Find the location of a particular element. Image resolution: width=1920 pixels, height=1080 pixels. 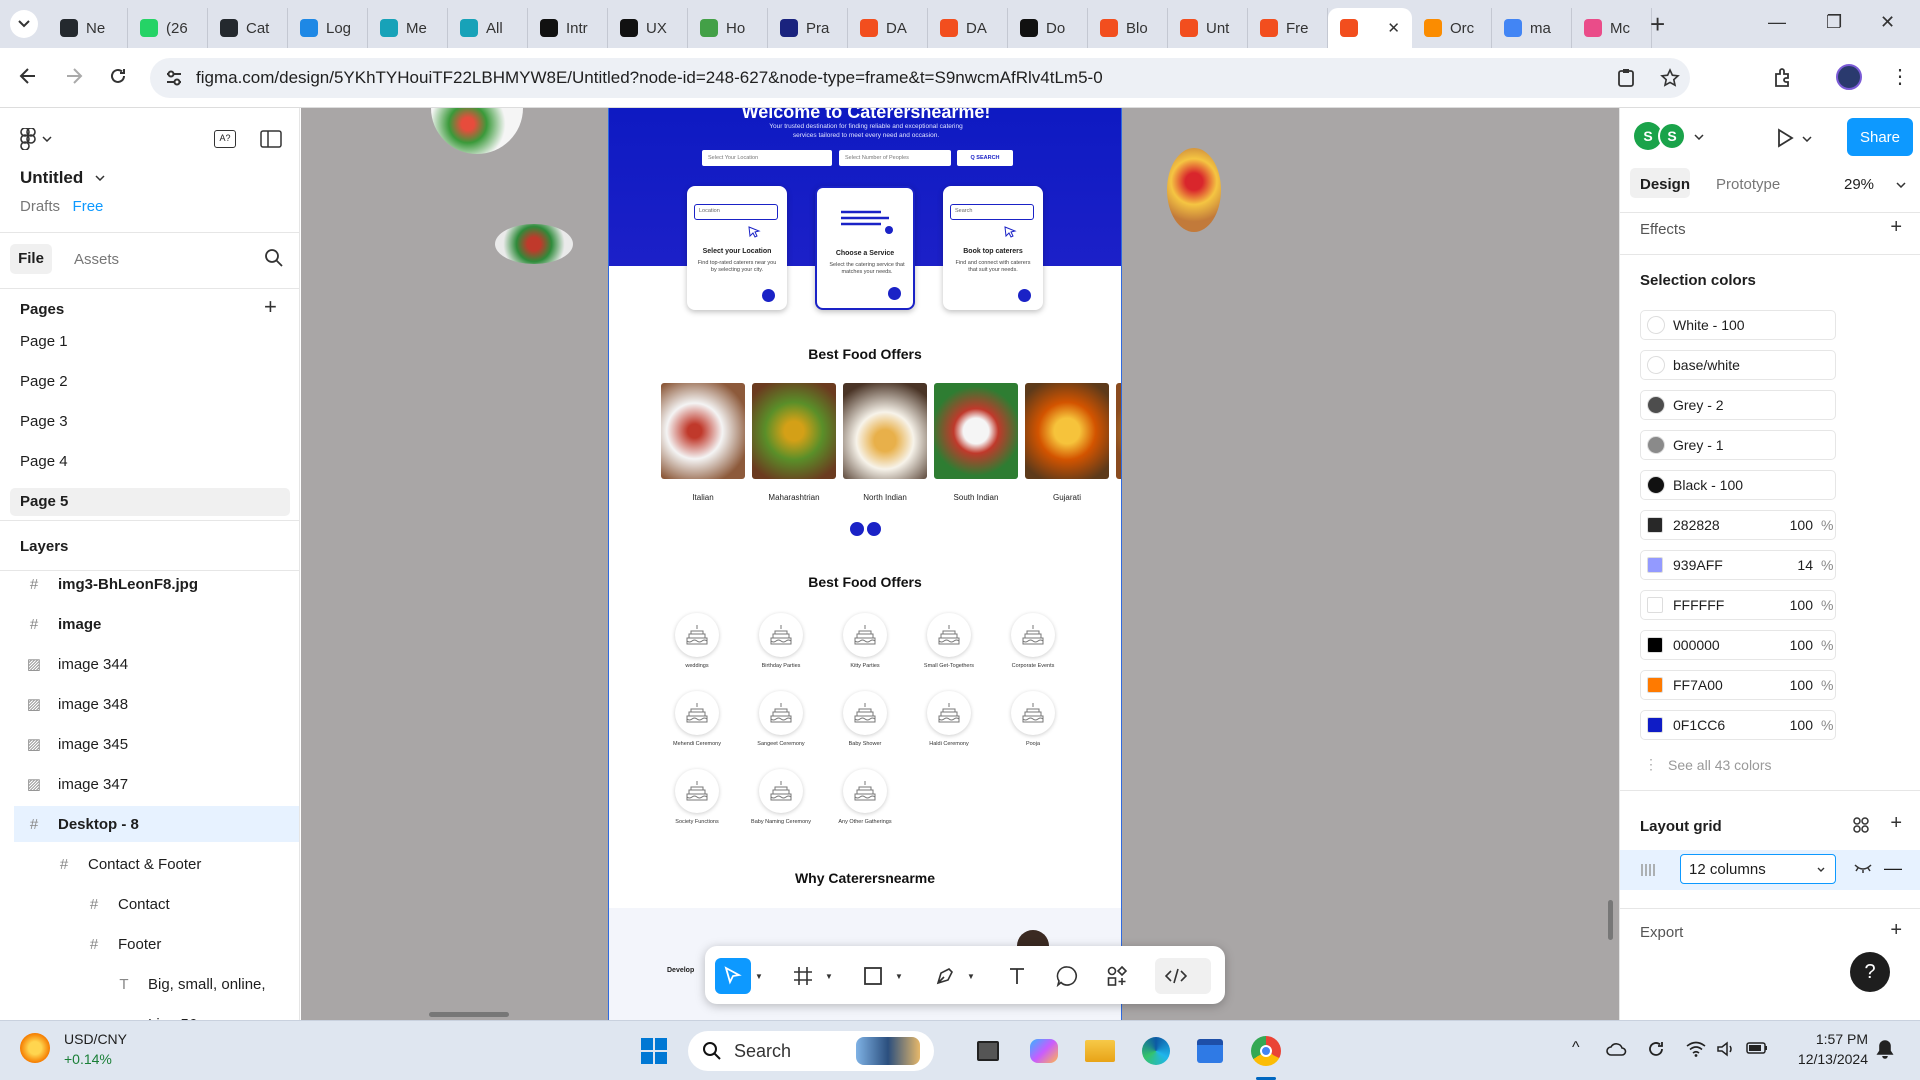

profile-avatar is located at coordinates (1849, 77).